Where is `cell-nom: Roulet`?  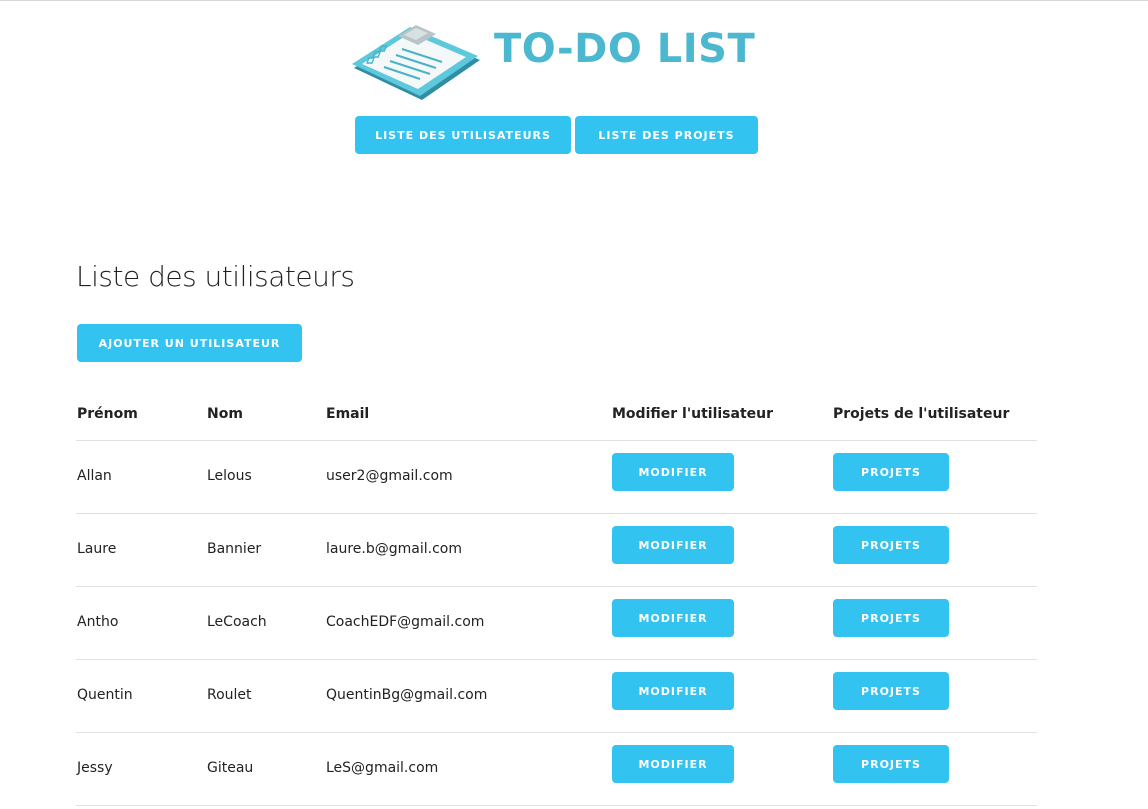
cell-nom: Roulet is located at coordinates (229, 695).